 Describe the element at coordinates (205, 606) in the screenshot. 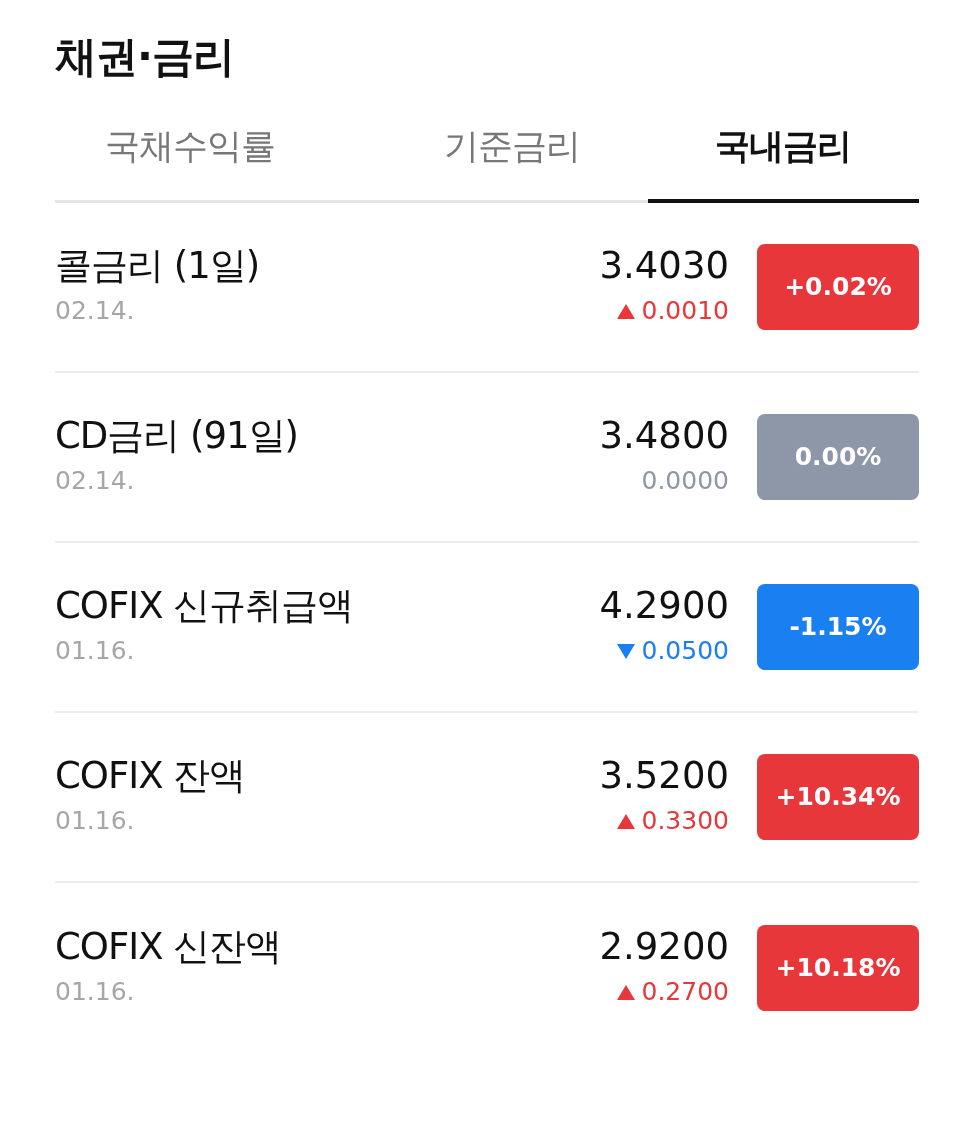

I see `rate-name: COFIX 신규취급액` at that location.